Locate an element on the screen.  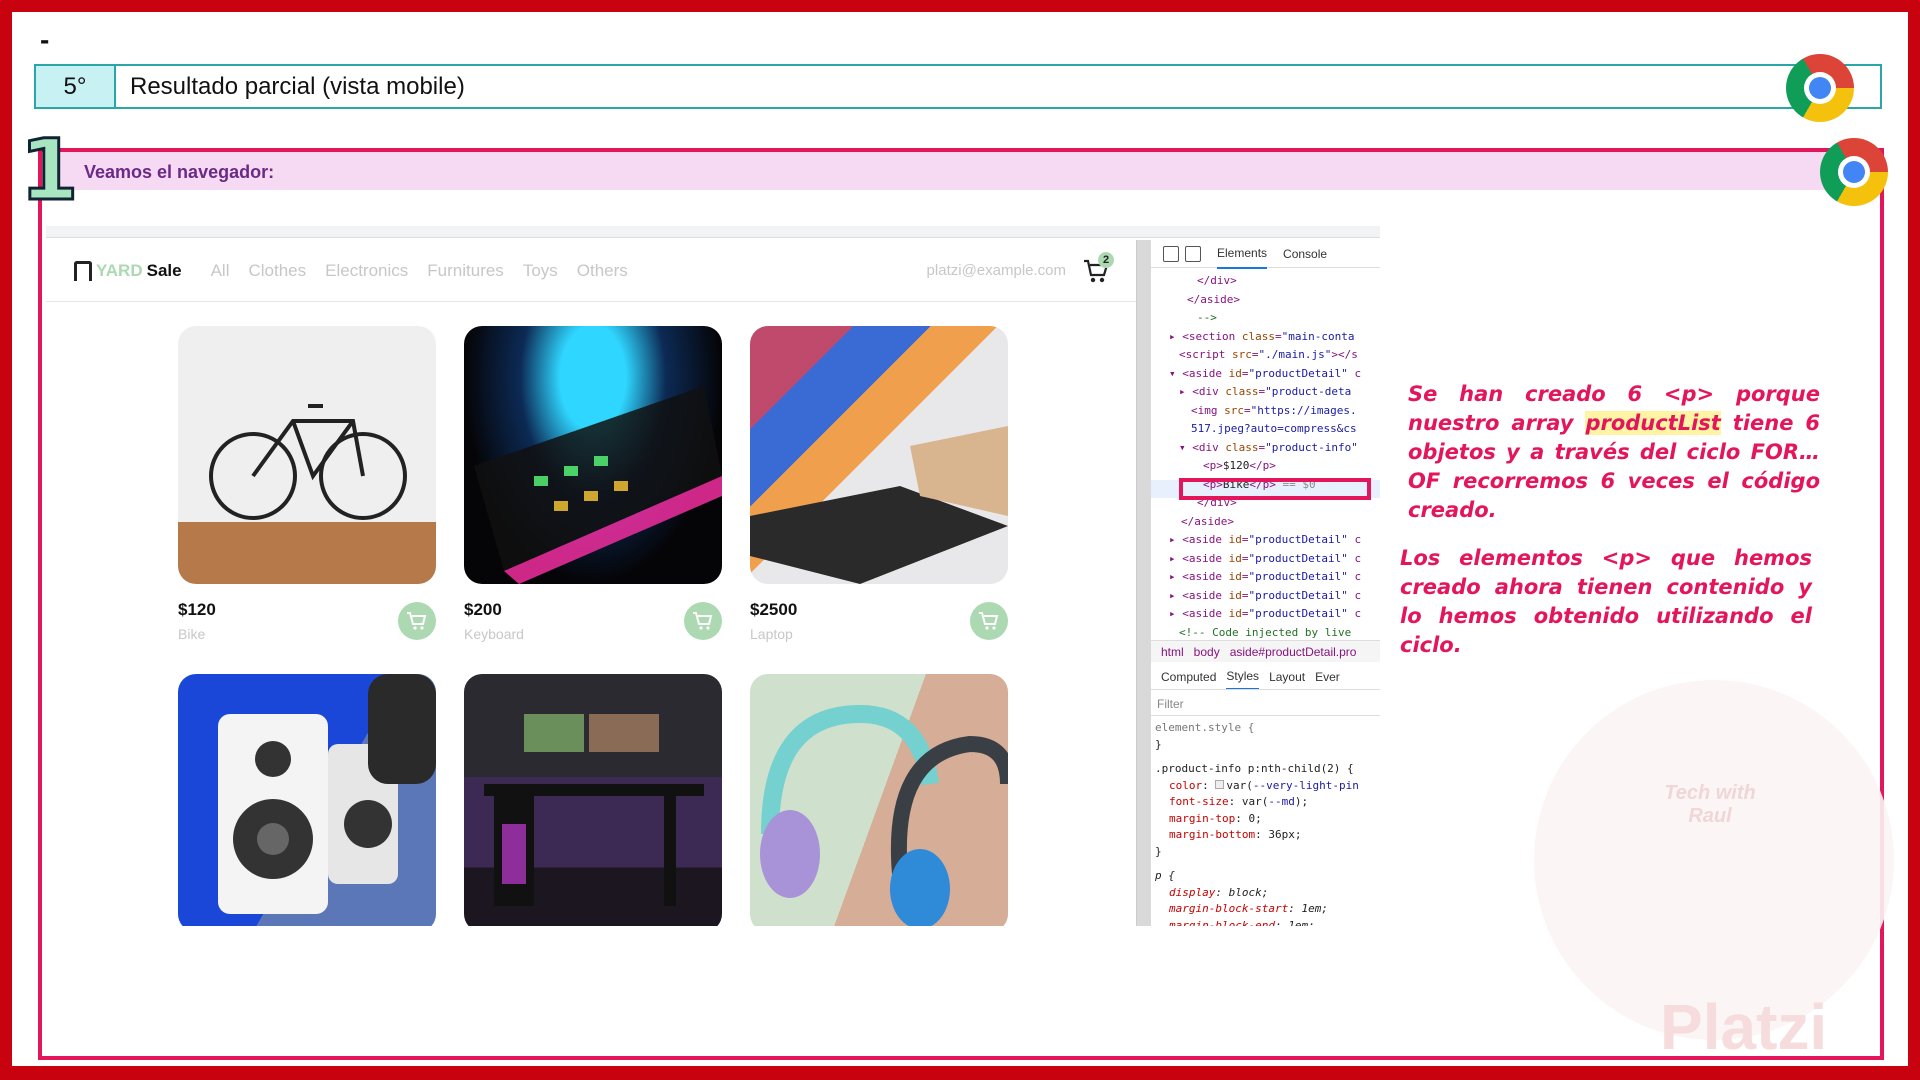
devtools-tabs: Elements Console is located at coordinates (1265, 254).